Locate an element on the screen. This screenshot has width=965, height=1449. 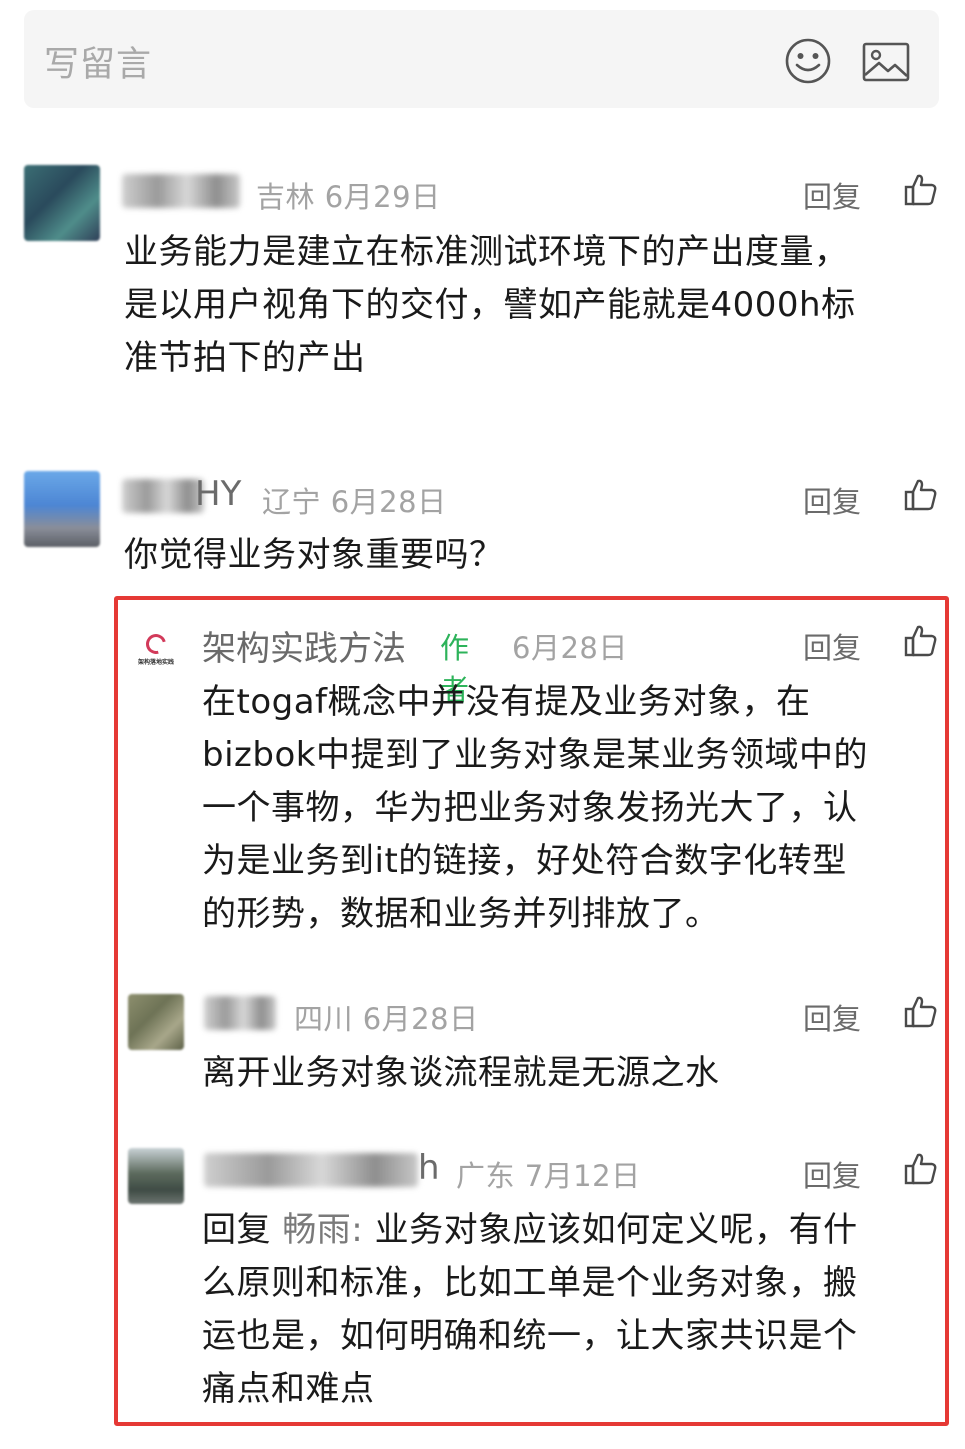
comment-text: 你觉得业务对象重要吗？ is located at coordinates (534, 555).